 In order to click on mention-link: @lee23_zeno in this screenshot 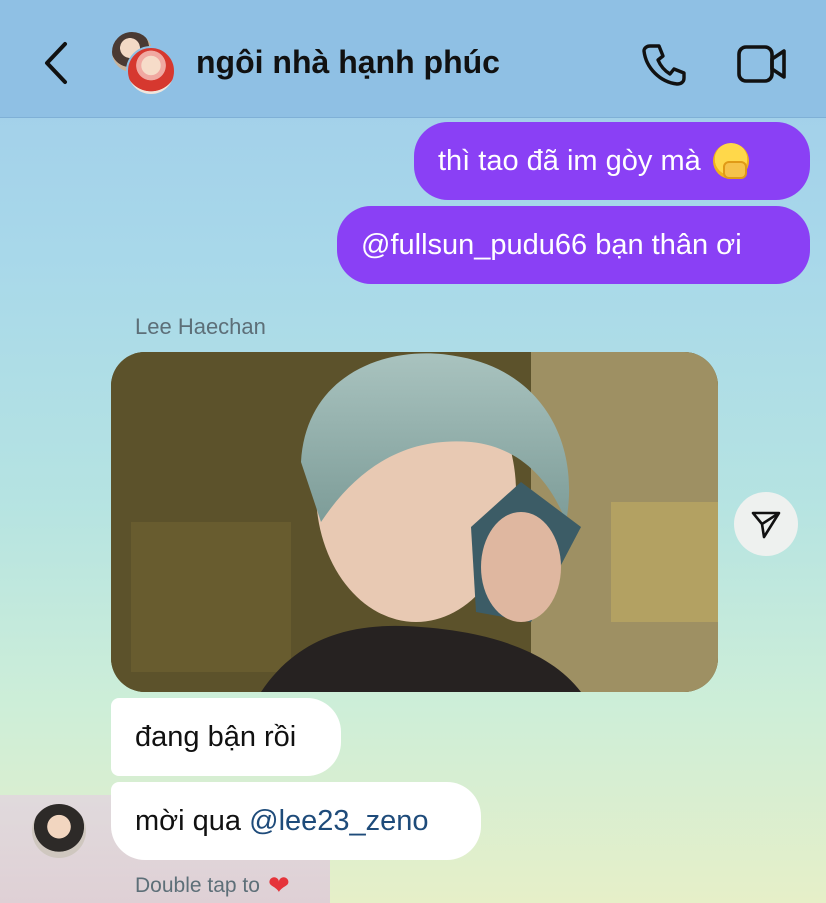, I will do `click(338, 821)`.